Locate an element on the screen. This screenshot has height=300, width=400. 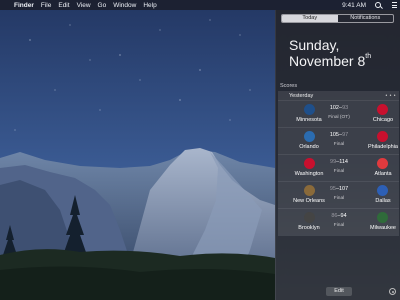
game-row: 99–114 Washington Final Atlanta is located at coordinates (338, 168).